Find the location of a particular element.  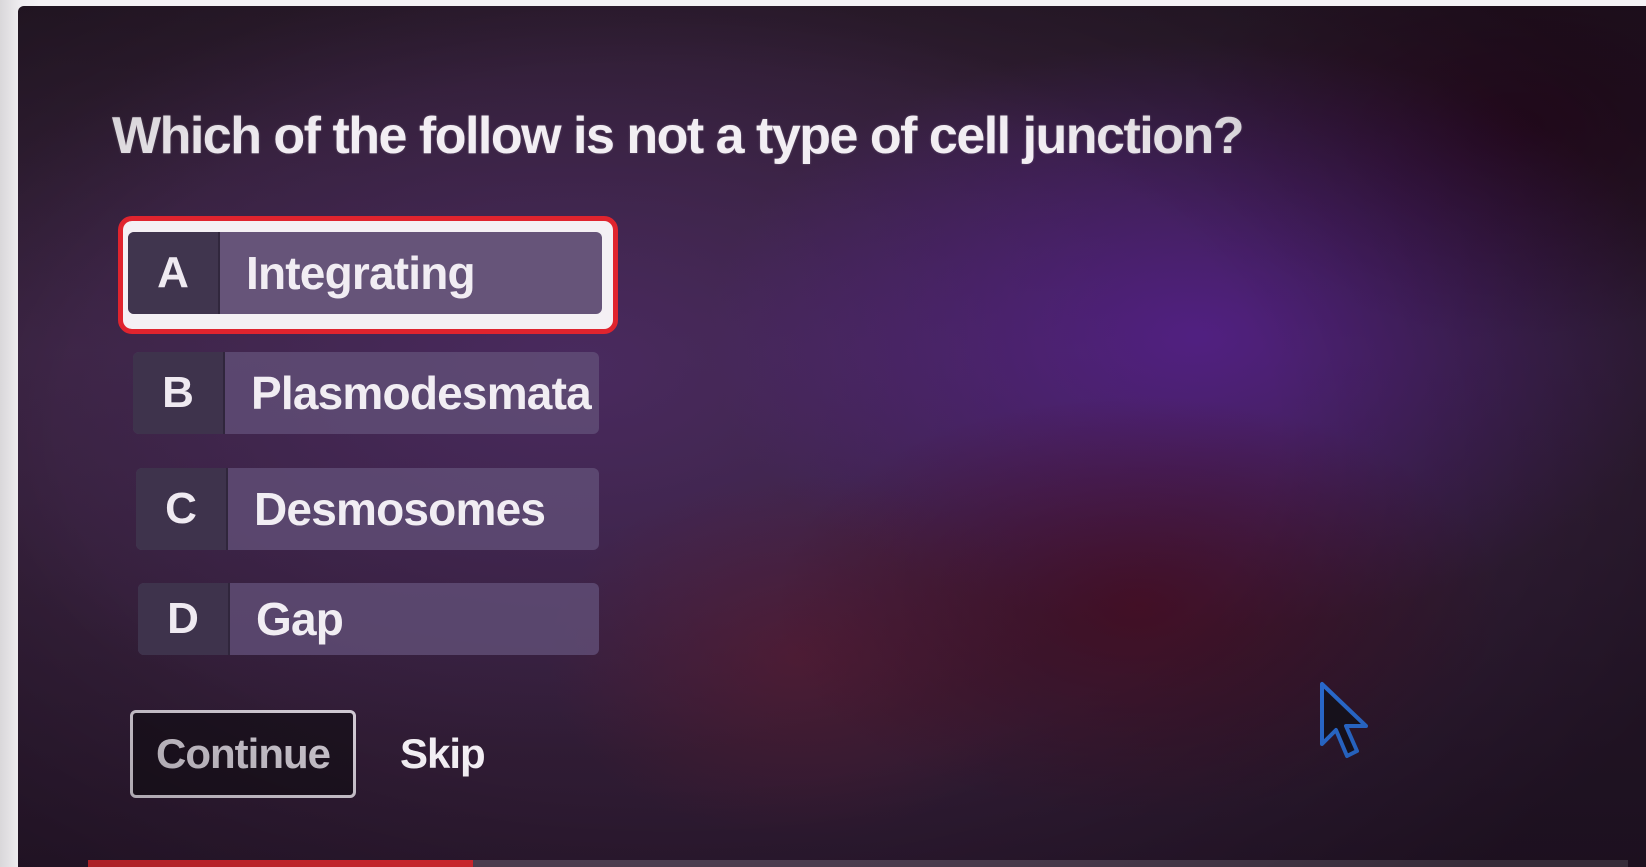

option-label: Integrating is located at coordinates (361, 273).